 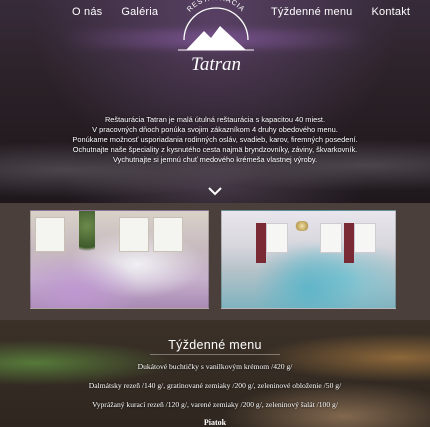 I want to click on menu-title: Týždenné menu, so click(x=215, y=345).